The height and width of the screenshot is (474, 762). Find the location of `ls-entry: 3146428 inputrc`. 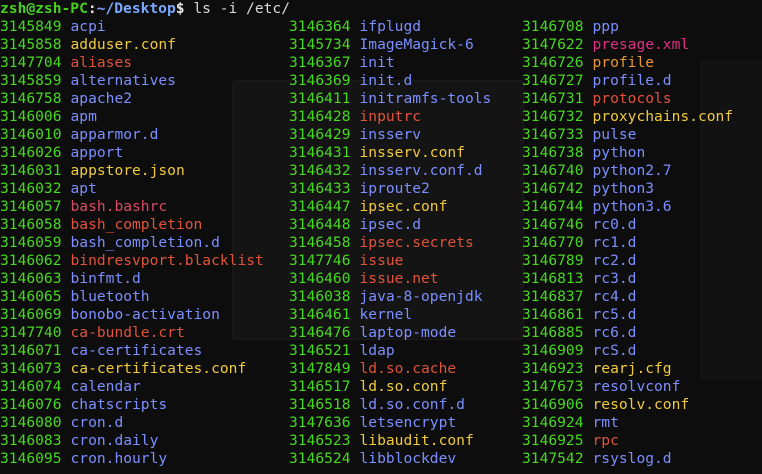

ls-entry: 3146428 inputrc is located at coordinates (390, 117).